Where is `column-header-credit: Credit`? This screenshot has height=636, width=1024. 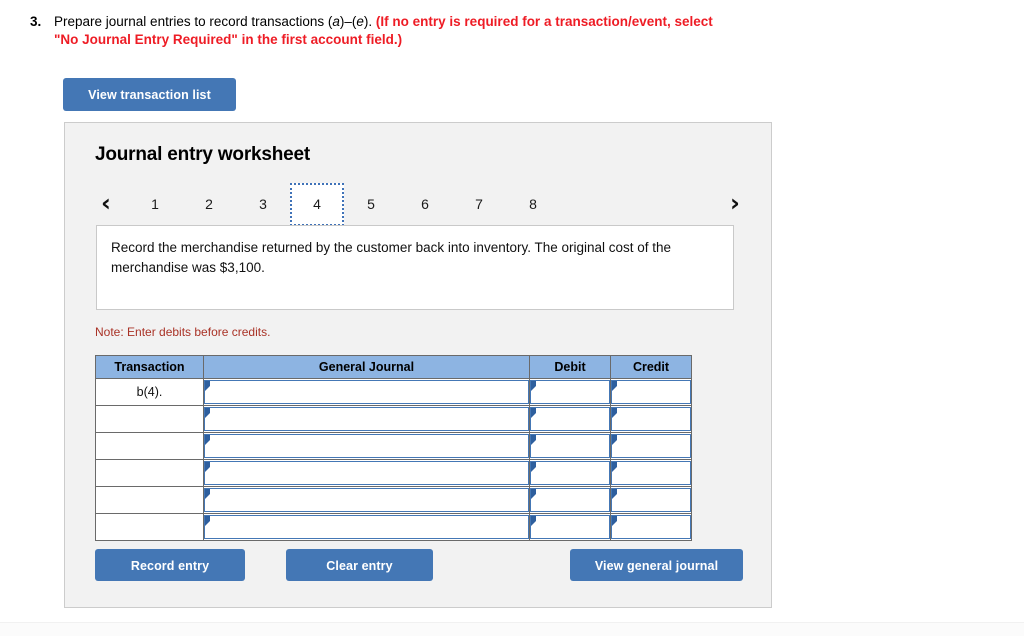
column-header-credit: Credit is located at coordinates (651, 367).